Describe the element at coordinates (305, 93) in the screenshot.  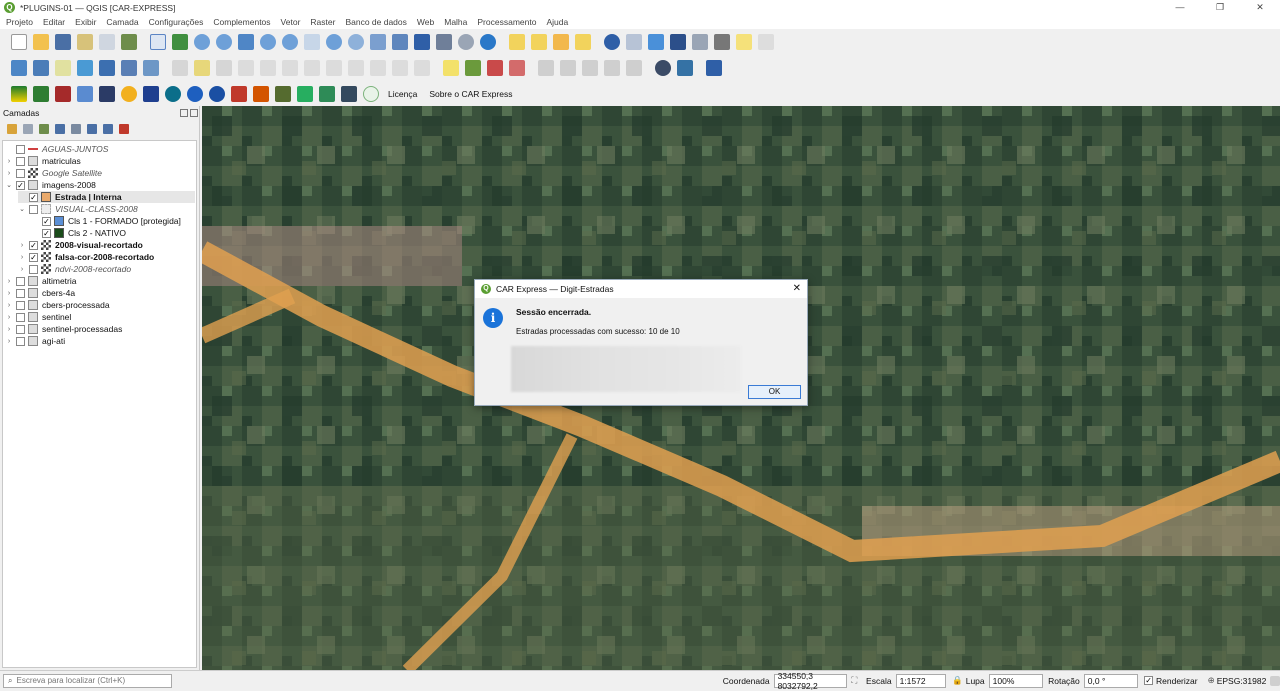
I see `car-water-icon` at that location.